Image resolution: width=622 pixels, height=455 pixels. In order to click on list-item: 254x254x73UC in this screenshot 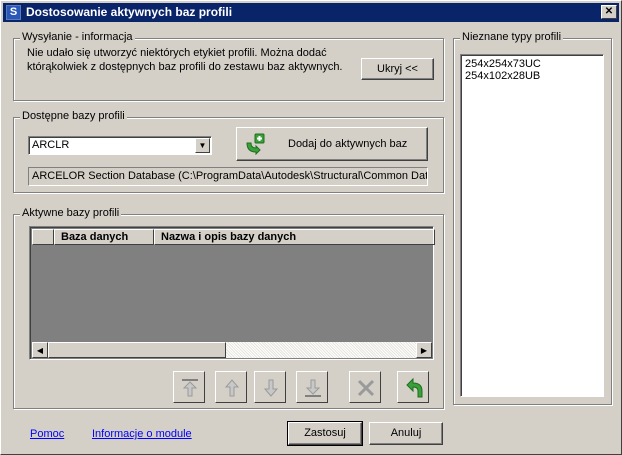, I will do `click(534, 64)`.